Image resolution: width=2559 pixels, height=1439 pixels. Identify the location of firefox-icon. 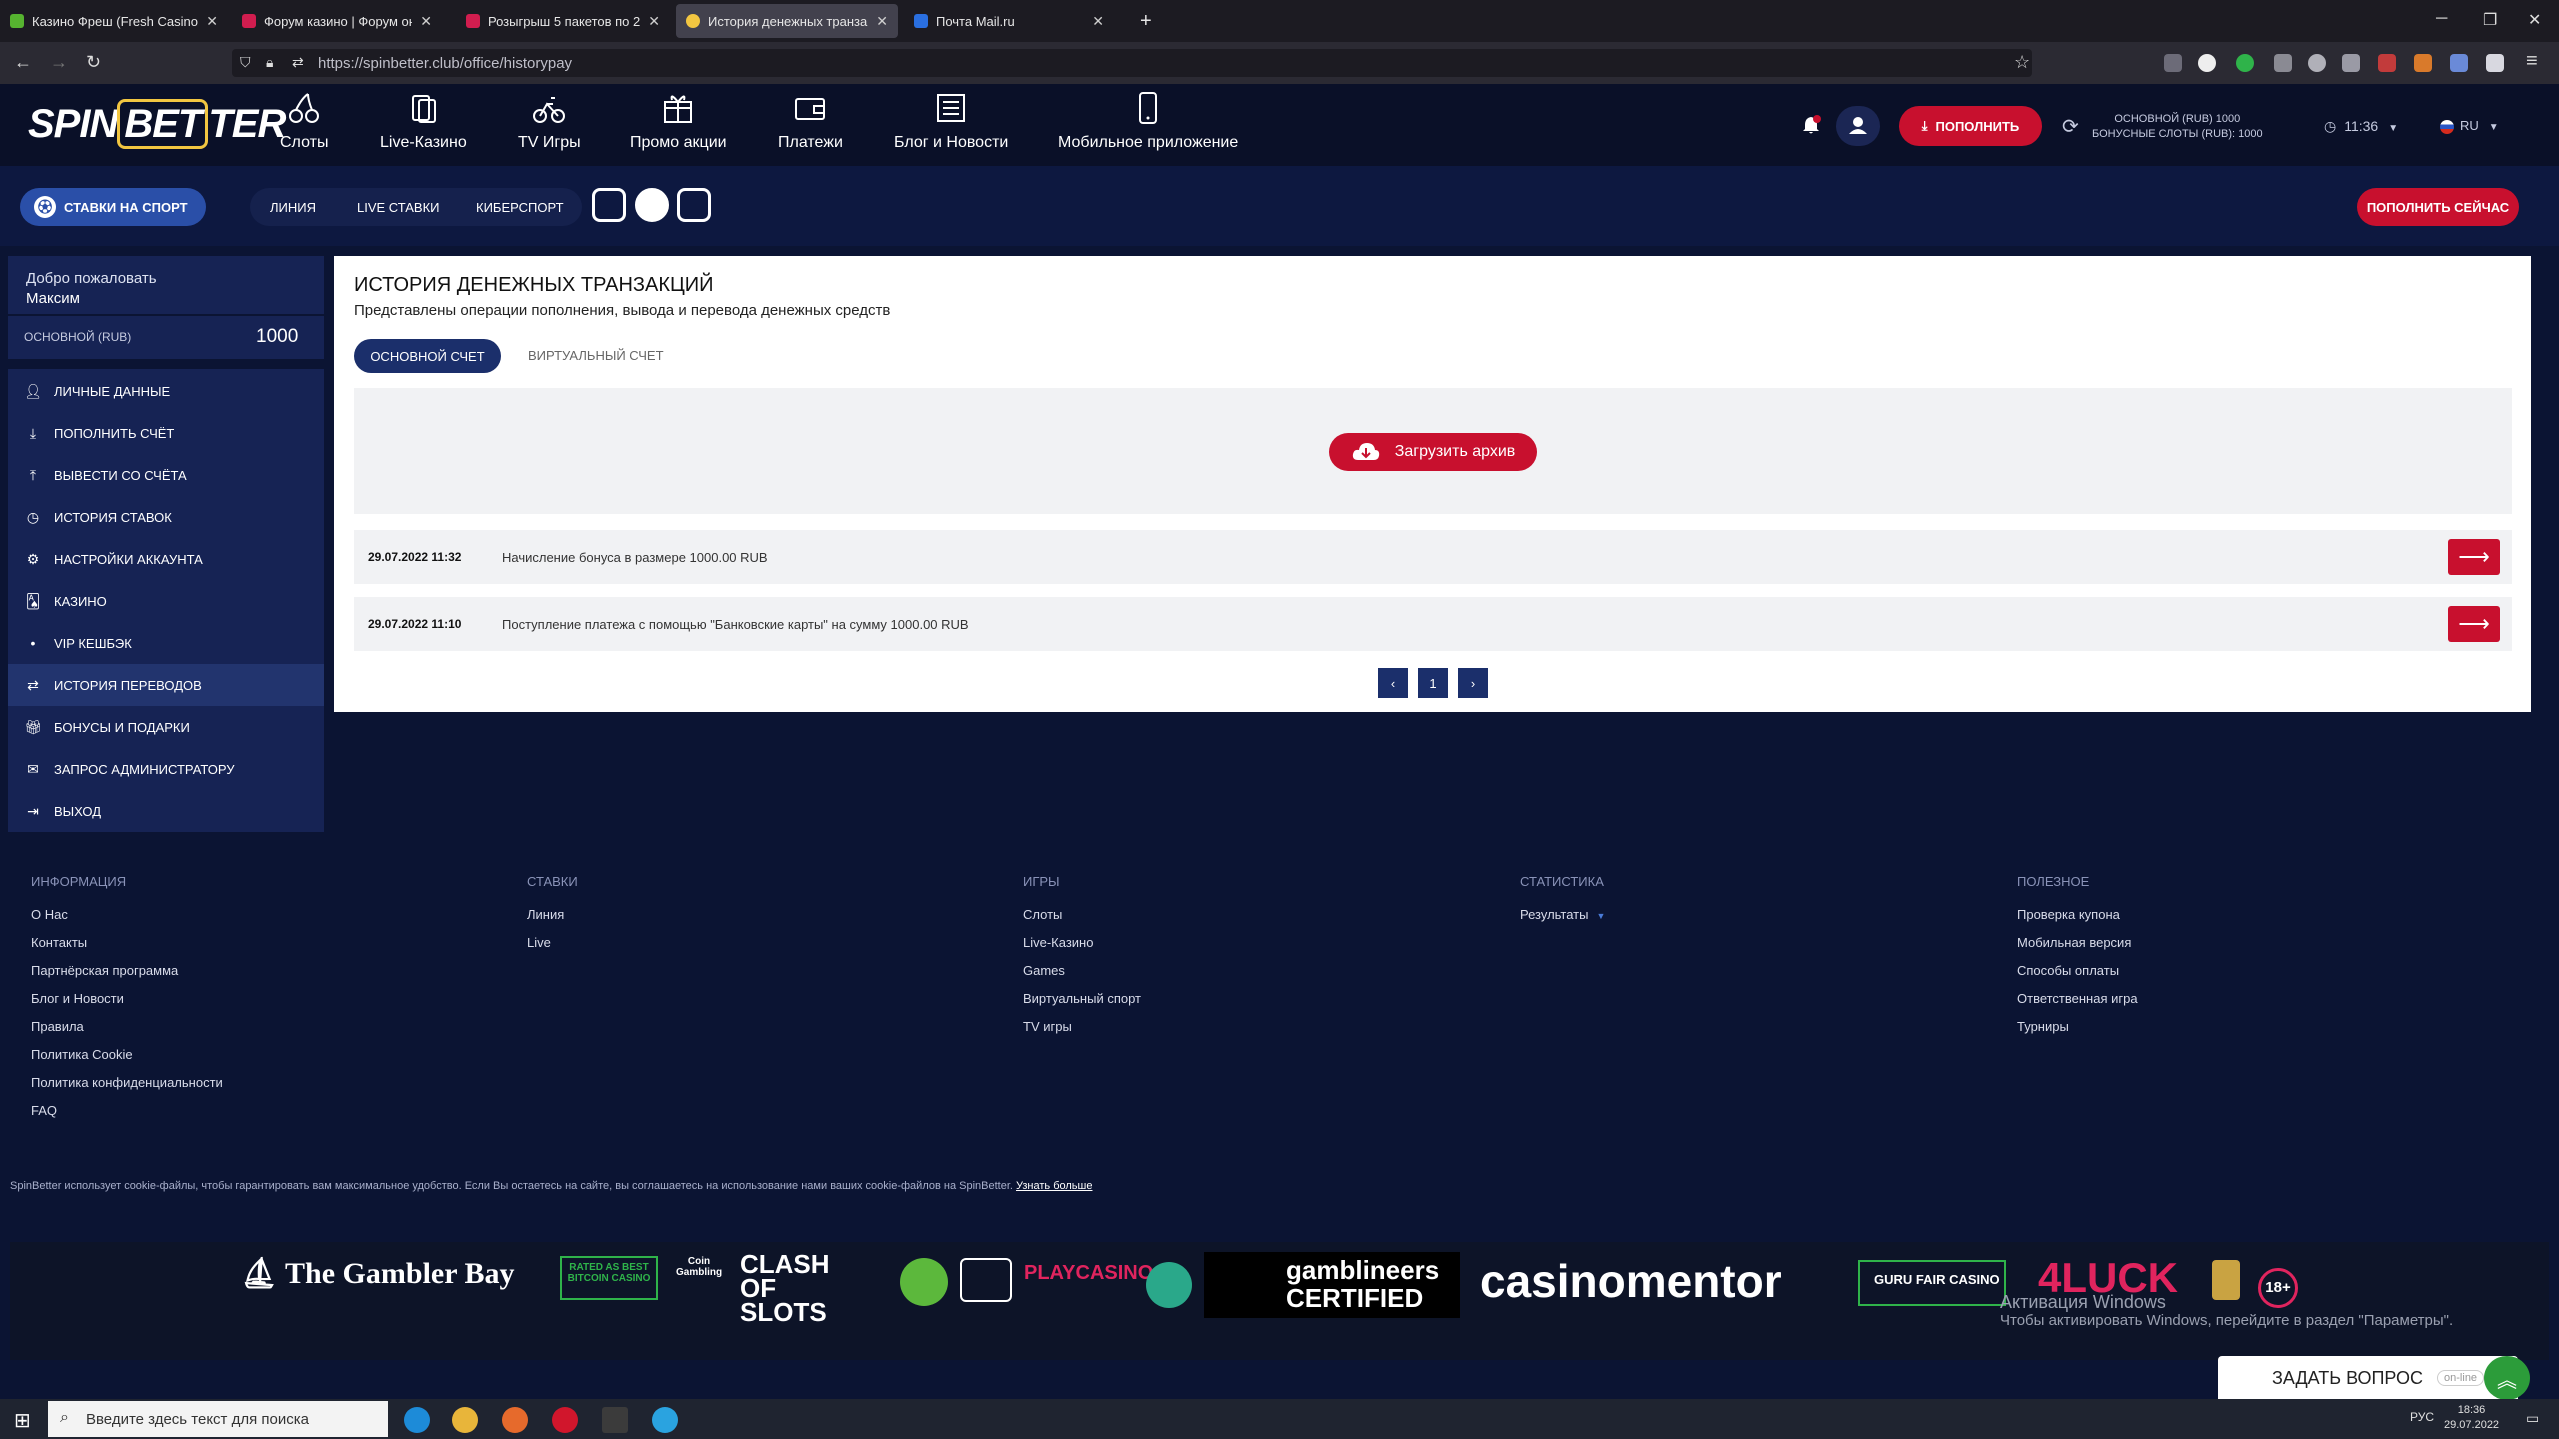
(515, 1420).